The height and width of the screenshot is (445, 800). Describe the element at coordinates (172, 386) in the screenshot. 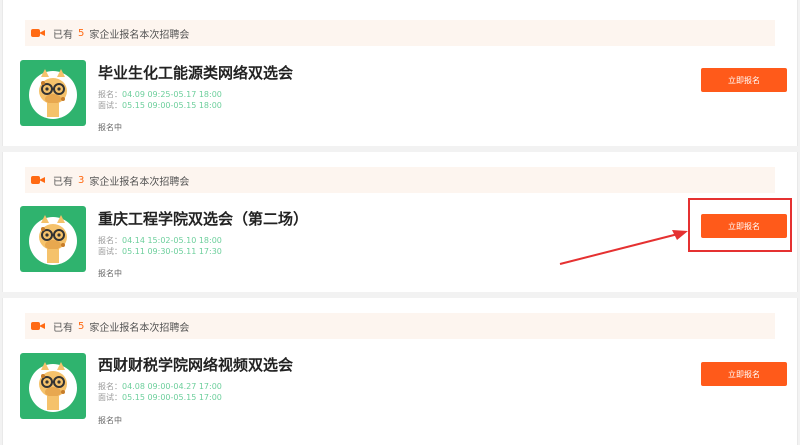

I see `signup-time: 04.08 09:00-04.27 17:00` at that location.